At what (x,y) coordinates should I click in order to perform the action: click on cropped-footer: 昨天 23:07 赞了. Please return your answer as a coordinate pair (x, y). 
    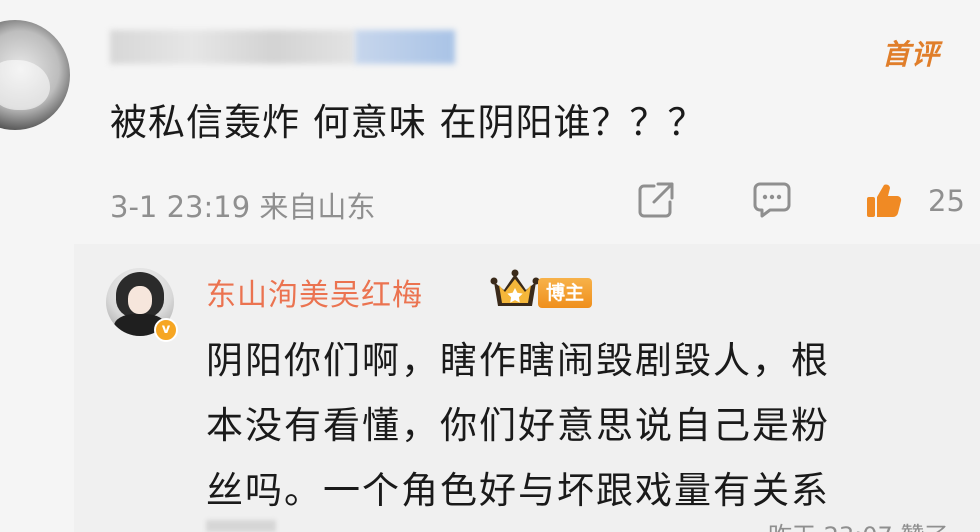
    Looking at the image, I should click on (858, 524).